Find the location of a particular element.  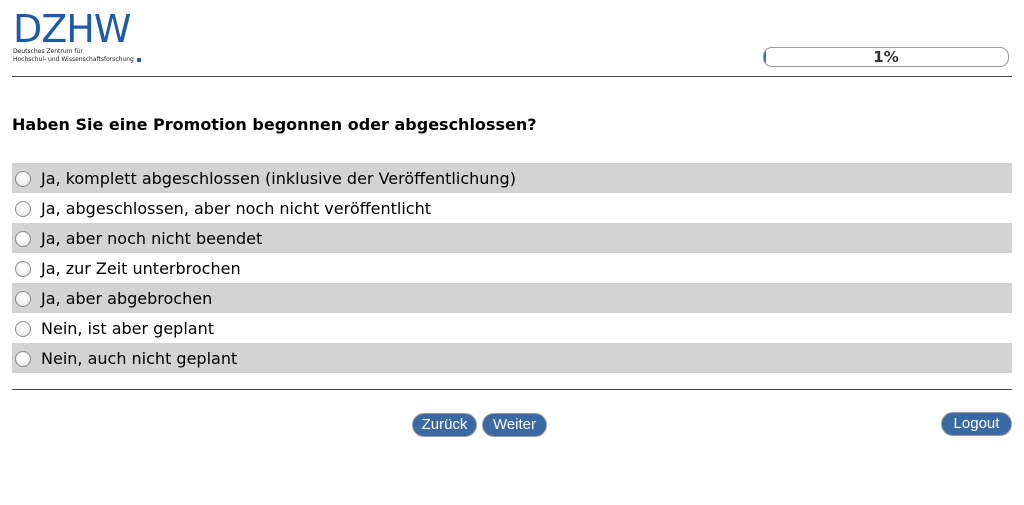

footer-divider is located at coordinates (512, 389).